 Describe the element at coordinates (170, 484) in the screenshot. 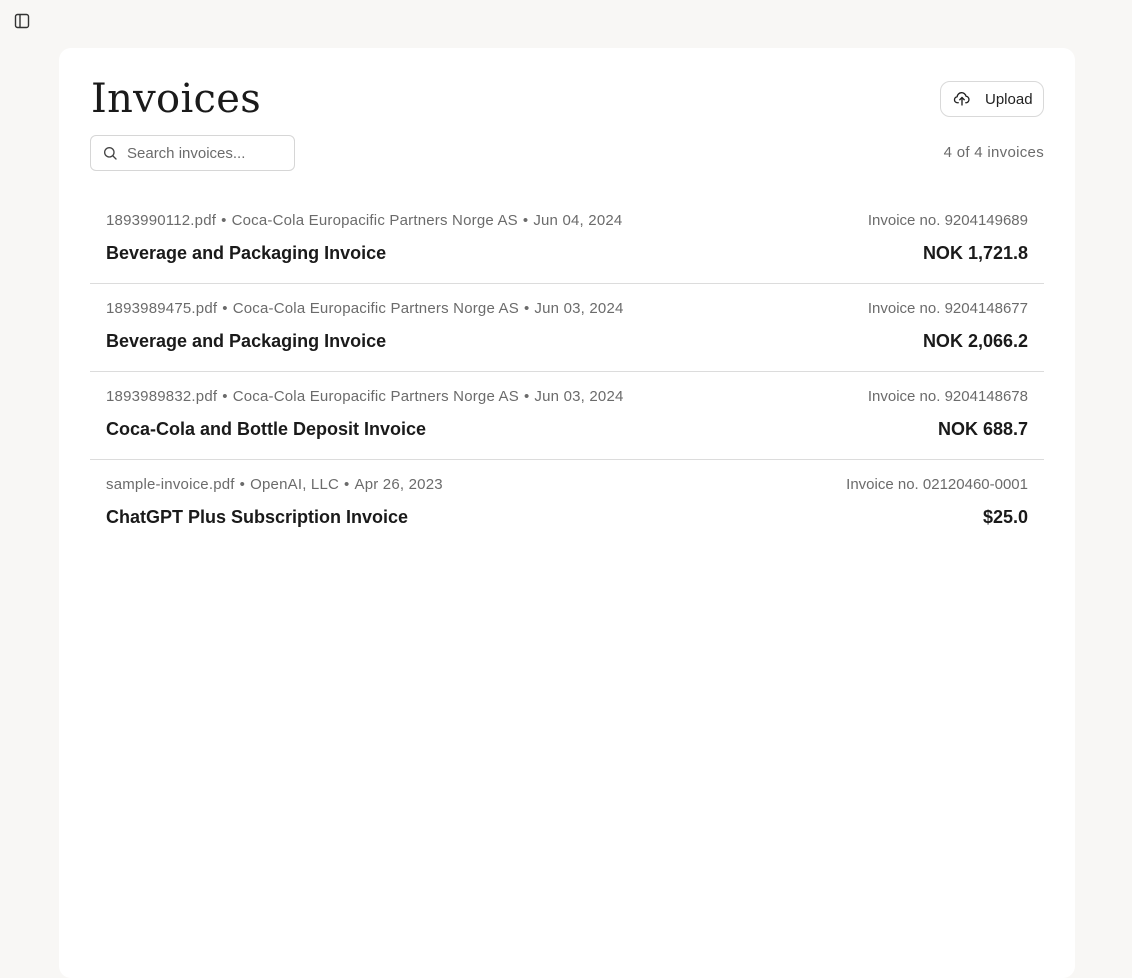

I see `invoice-filename: sample-invoice.pdf` at that location.